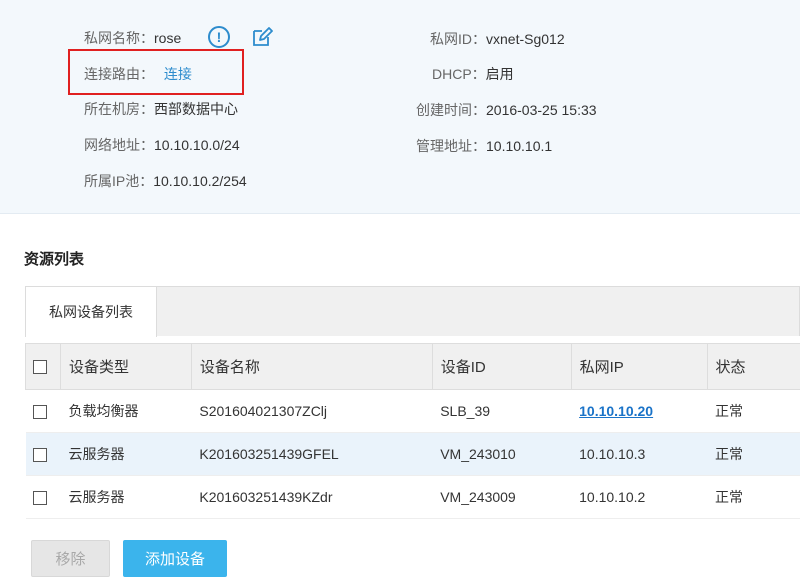 The height and width of the screenshot is (579, 800). I want to click on created-time-label: 创建时间：, so click(451, 110).